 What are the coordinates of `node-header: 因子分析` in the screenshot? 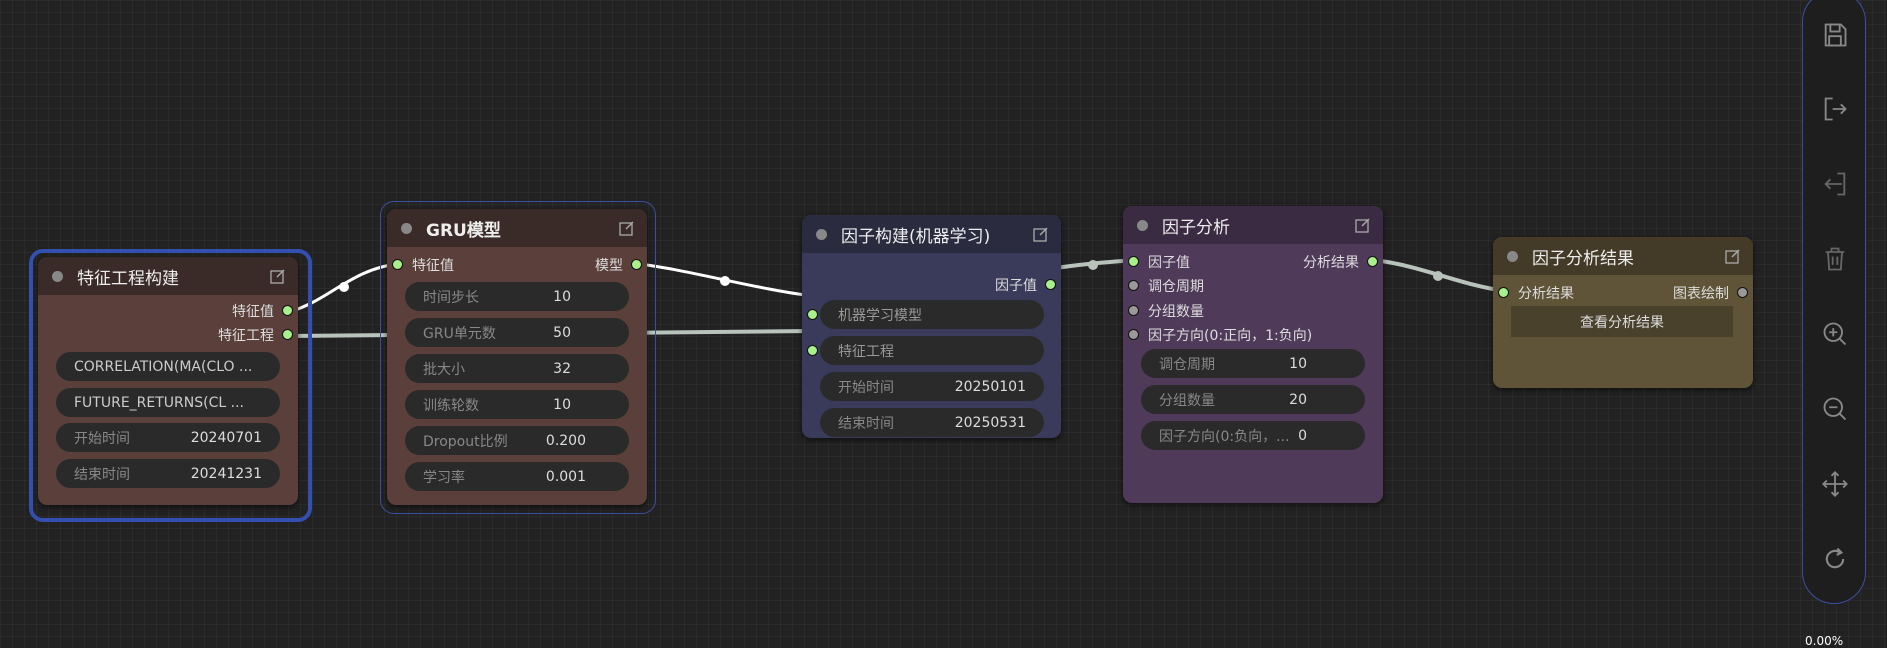 It's located at (1253, 225).